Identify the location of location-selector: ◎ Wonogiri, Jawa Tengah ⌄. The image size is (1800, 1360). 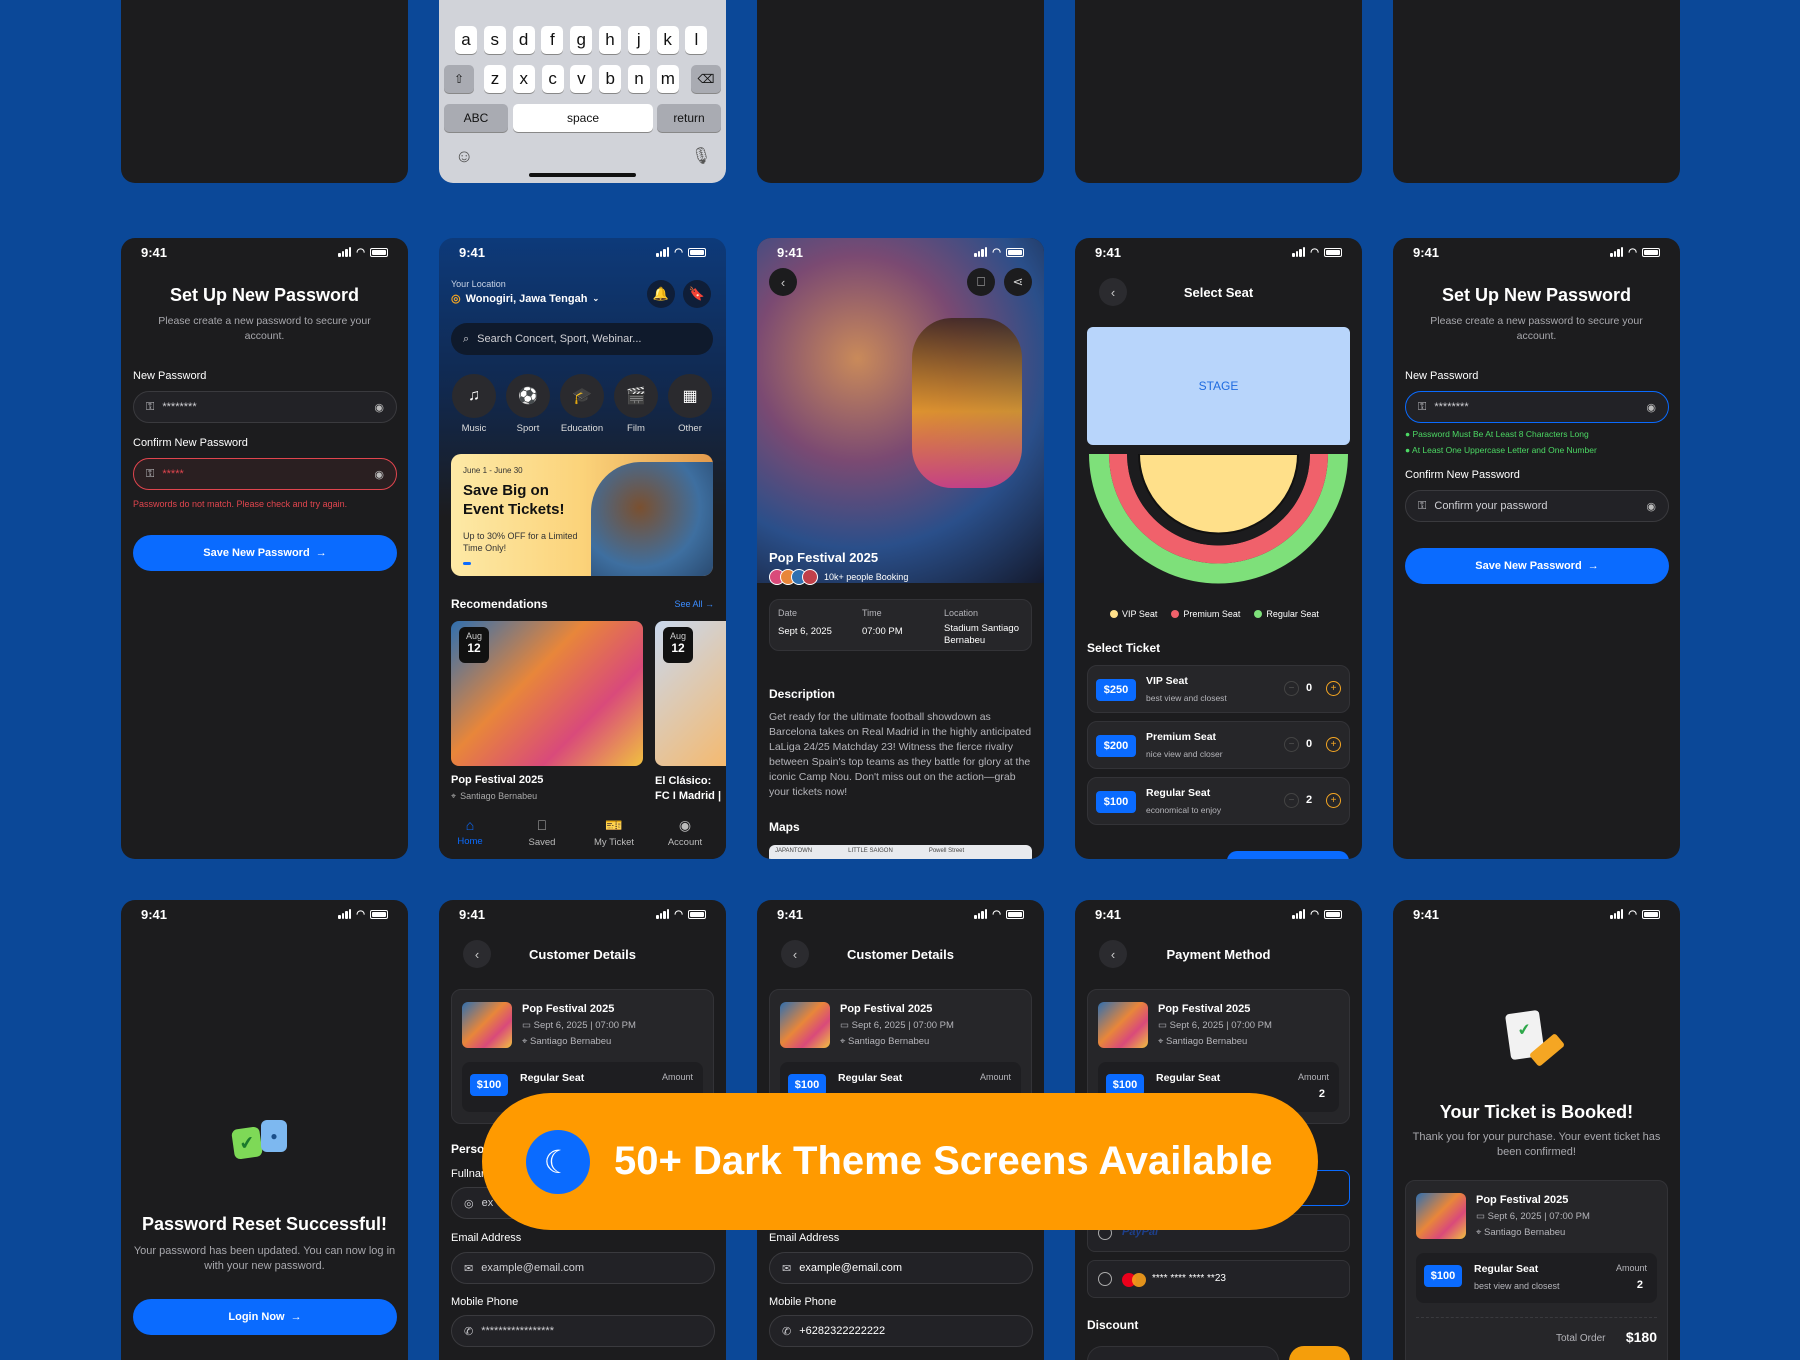
(525, 299).